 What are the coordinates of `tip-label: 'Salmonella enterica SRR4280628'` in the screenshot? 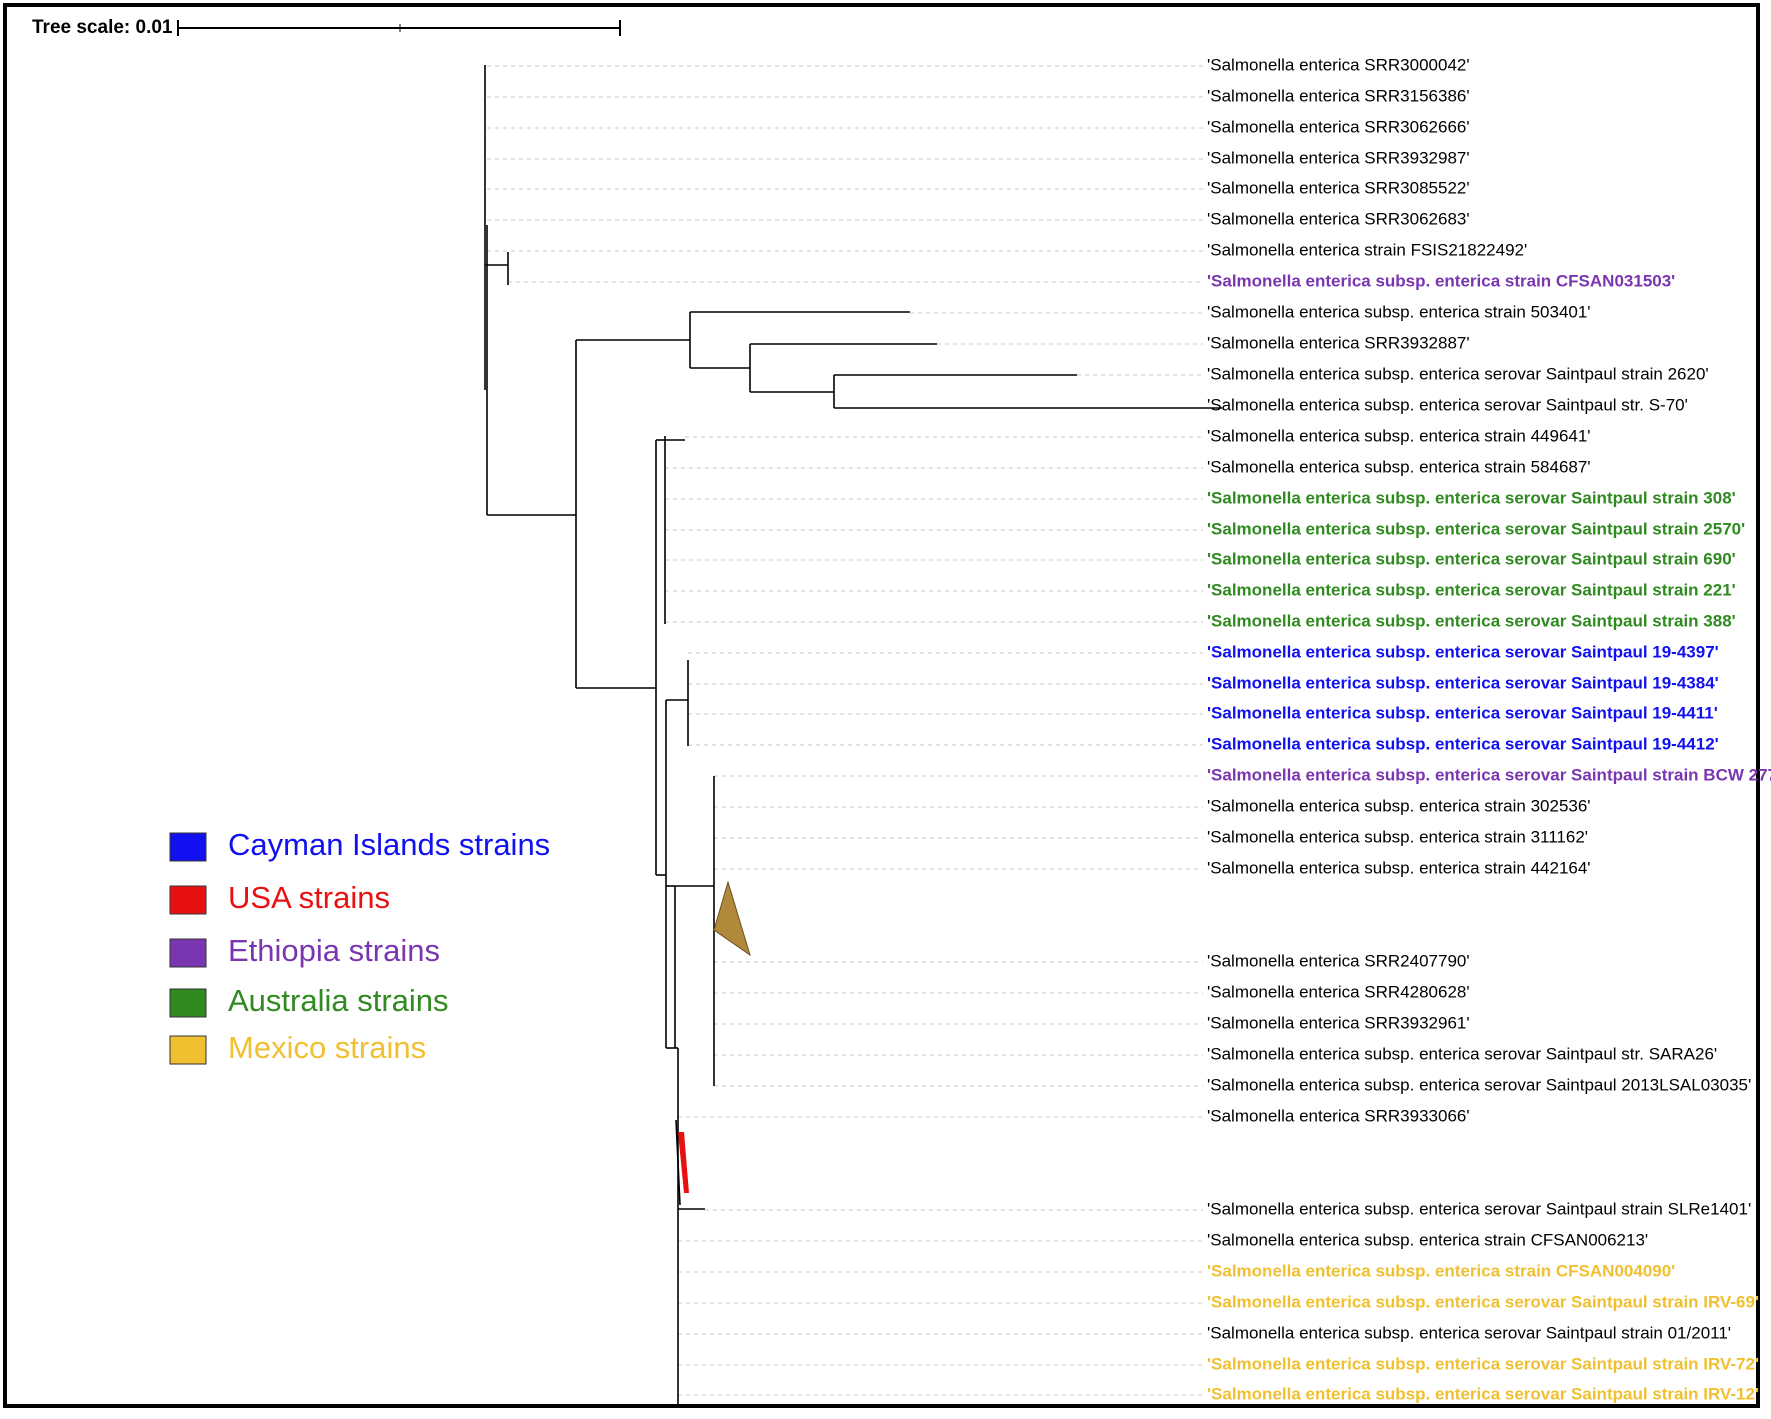 It's located at (1338, 991).